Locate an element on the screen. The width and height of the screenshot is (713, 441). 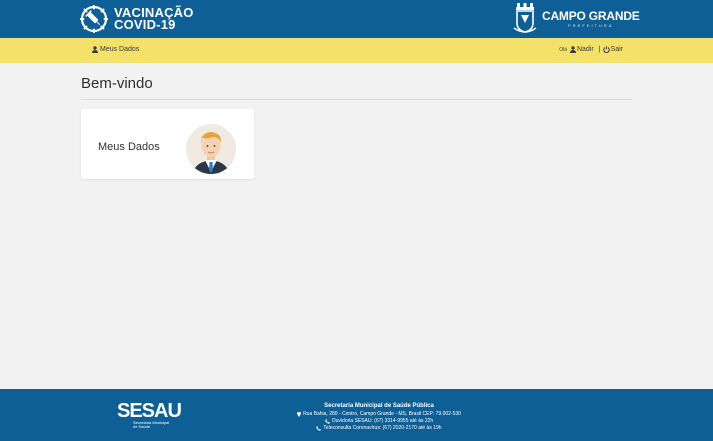
city-crest-icon is located at coordinates (525, 18).